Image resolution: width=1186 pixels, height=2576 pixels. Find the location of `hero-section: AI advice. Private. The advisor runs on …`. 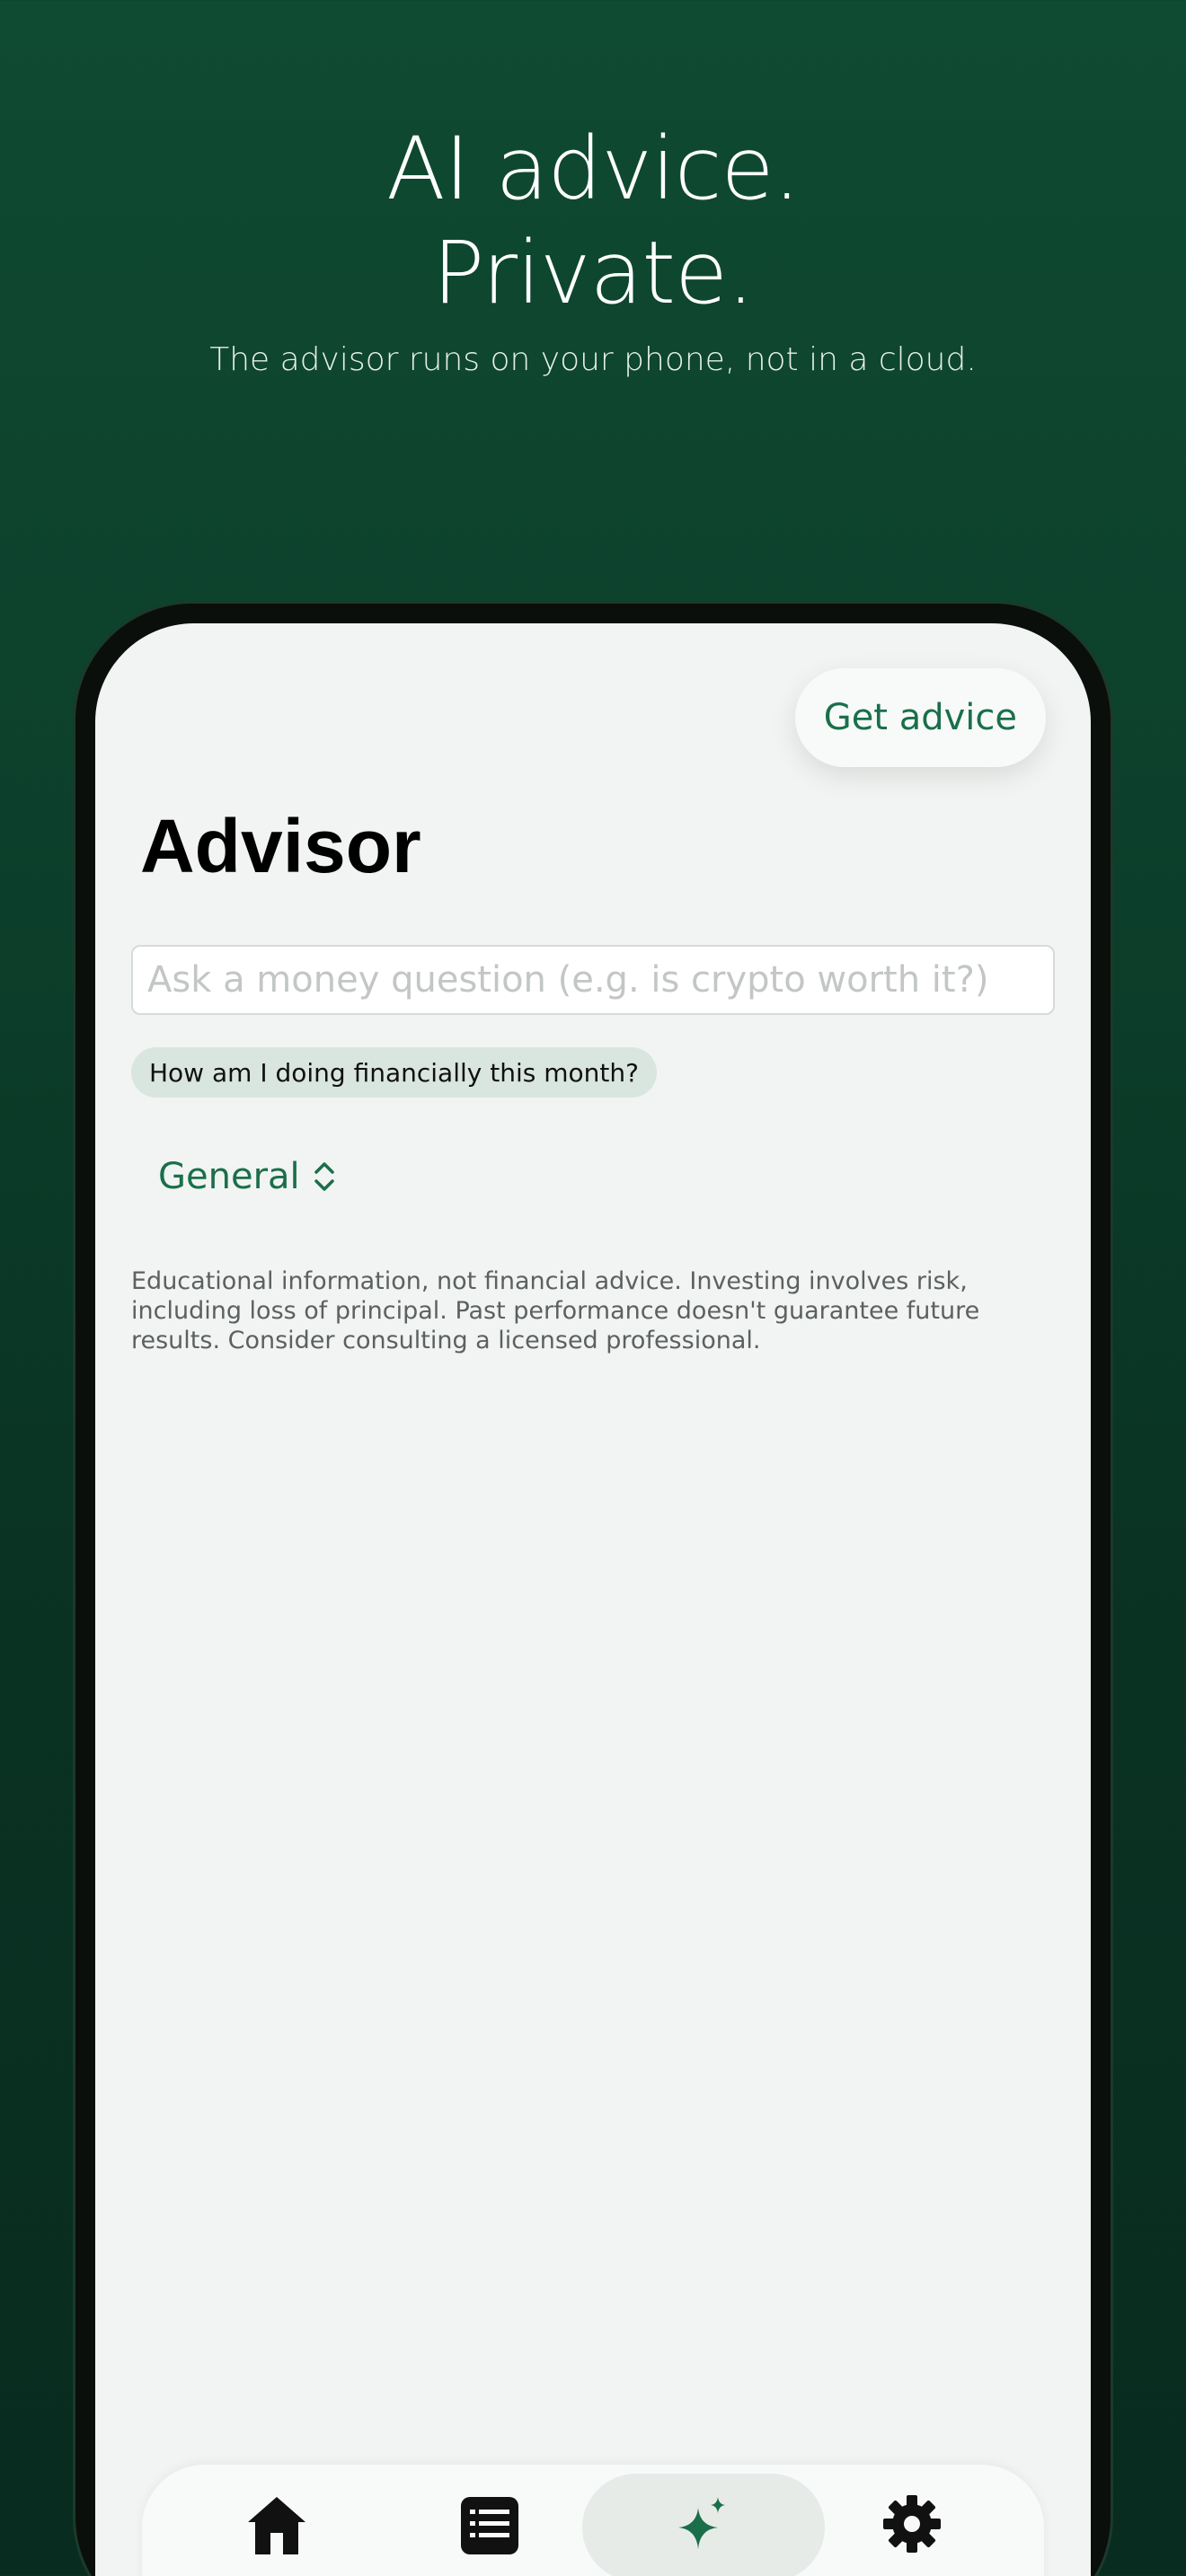

hero-section: AI advice. Private. The advisor runs on … is located at coordinates (593, 247).